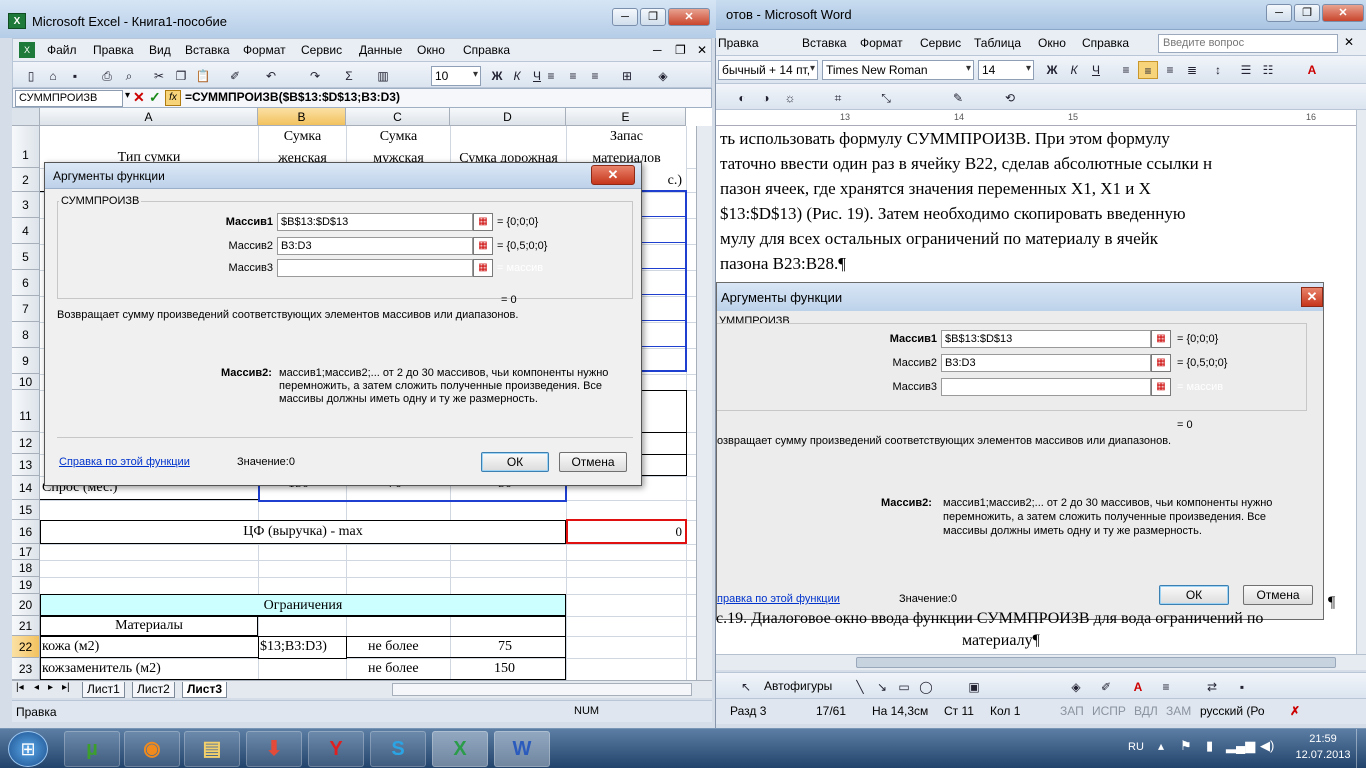 This screenshot has height=768, width=1366. What do you see at coordinates (486, 50) in the screenshot?
I see `excel-menu-help: Справка` at bounding box center [486, 50].